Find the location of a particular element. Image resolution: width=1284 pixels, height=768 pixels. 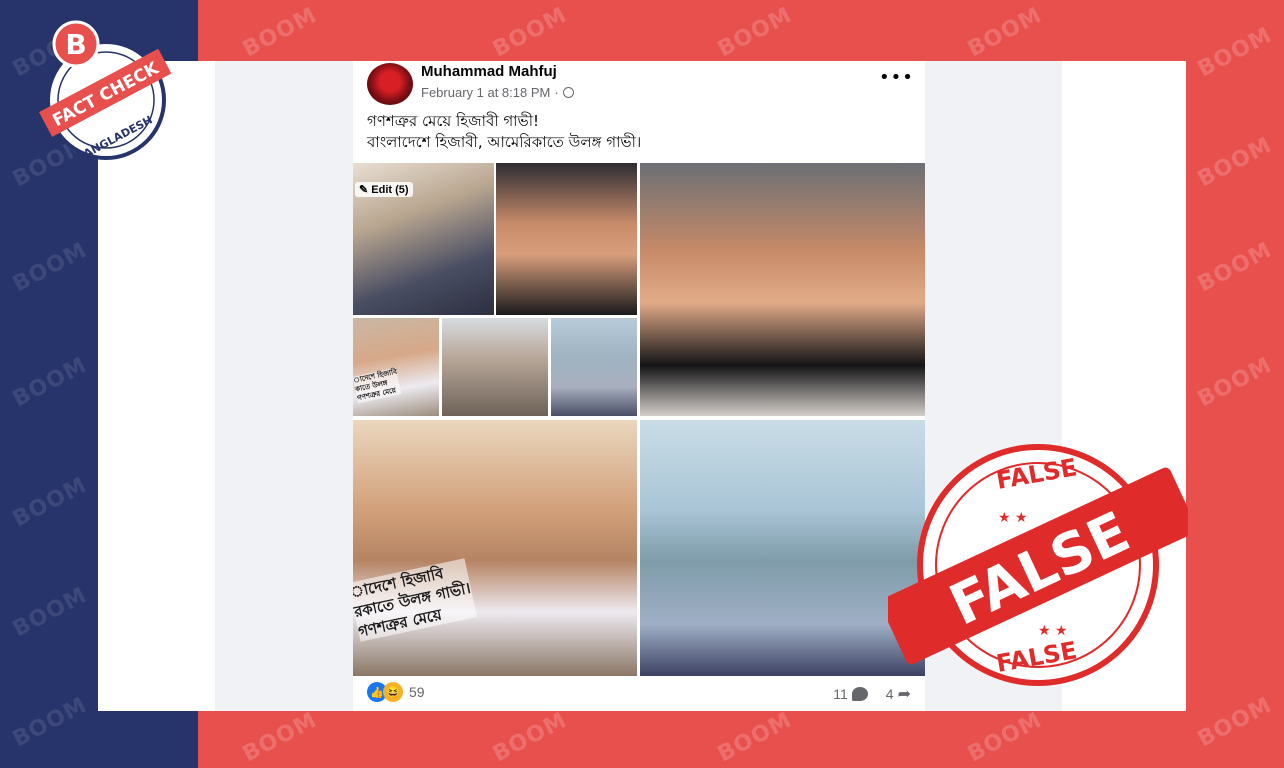

photo-girl-black-top-small is located at coordinates (566, 239).